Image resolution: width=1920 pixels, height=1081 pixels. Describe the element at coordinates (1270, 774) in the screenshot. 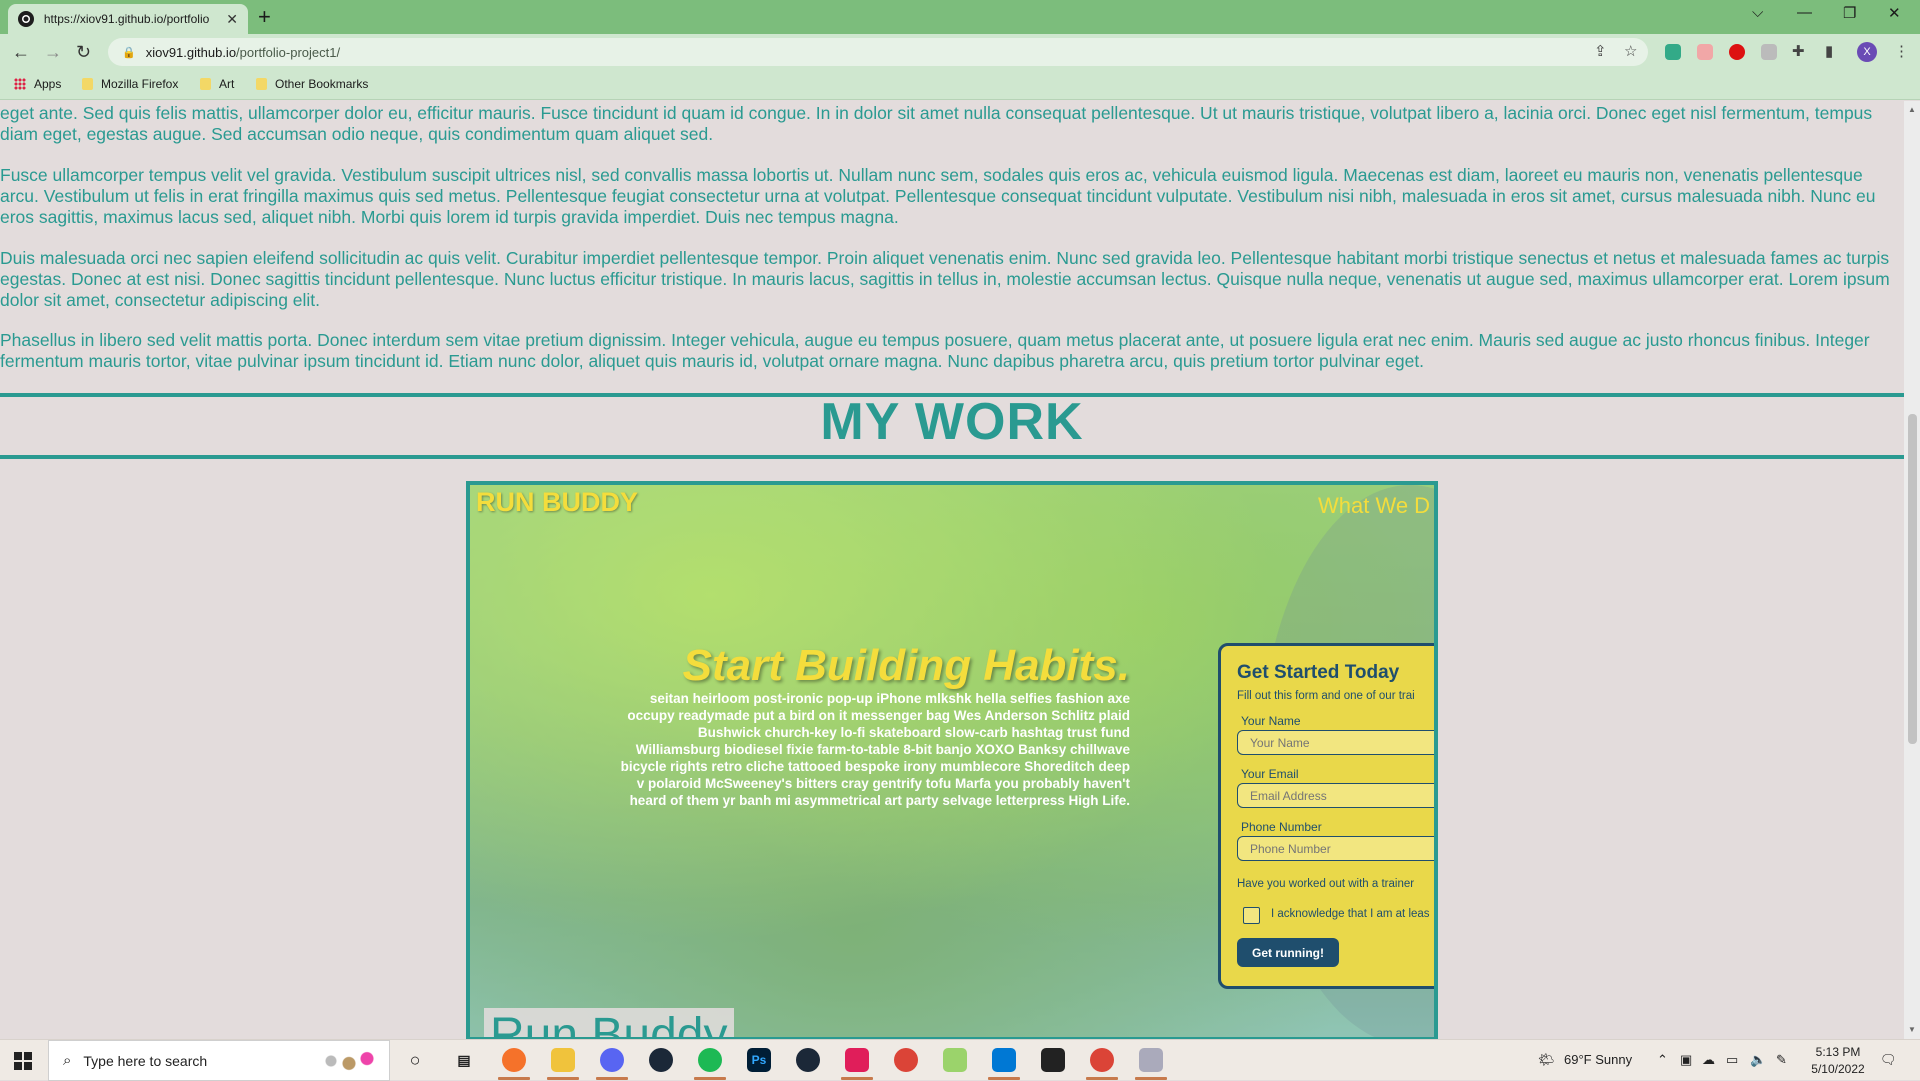

I see `email-label: Your Email` at that location.